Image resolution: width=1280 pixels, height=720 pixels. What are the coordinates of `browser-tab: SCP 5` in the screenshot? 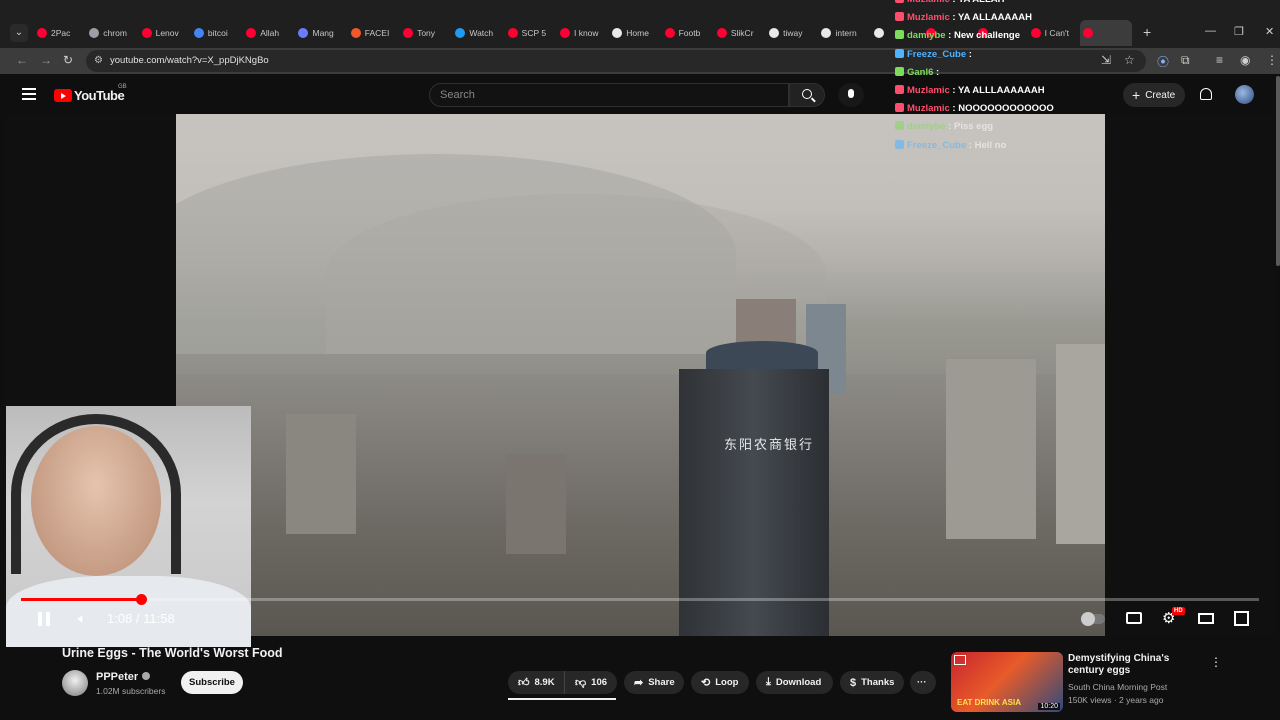 It's located at (531, 33).